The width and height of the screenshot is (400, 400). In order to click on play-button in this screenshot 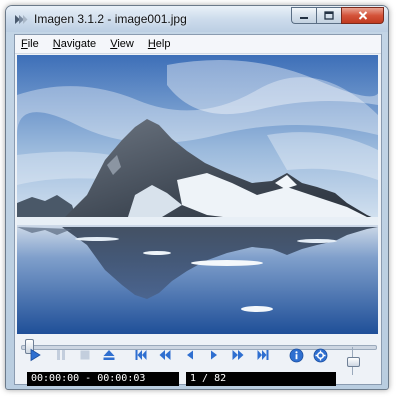, I will do `click(35, 355)`.